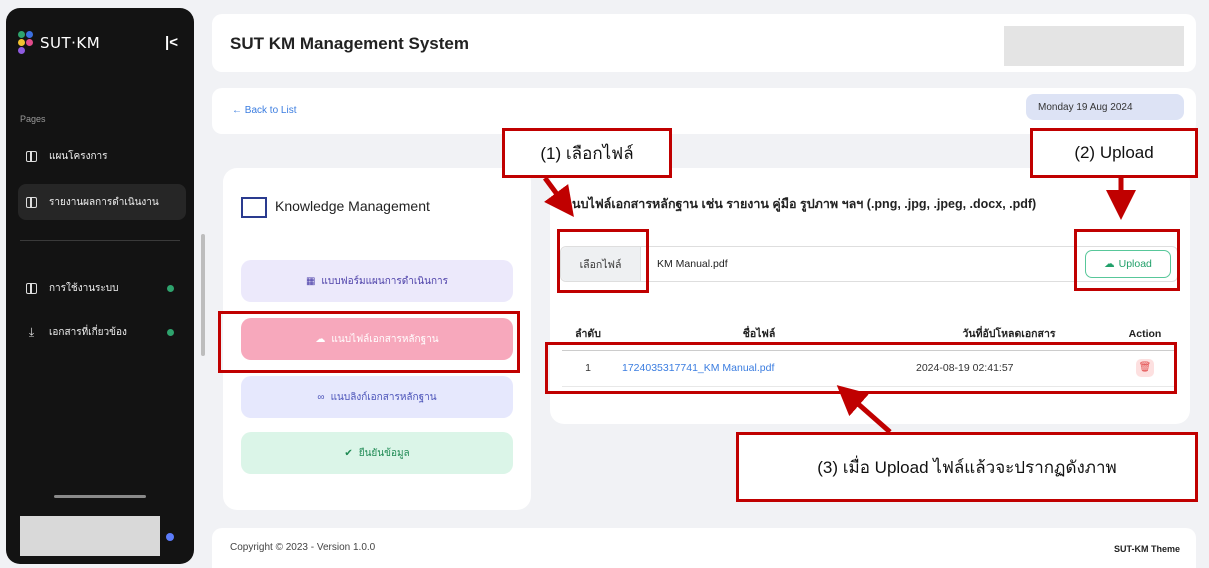 The width and height of the screenshot is (1209, 568). I want to click on annotation-step1-text: (1) เลือกไฟล์, so click(587, 153).